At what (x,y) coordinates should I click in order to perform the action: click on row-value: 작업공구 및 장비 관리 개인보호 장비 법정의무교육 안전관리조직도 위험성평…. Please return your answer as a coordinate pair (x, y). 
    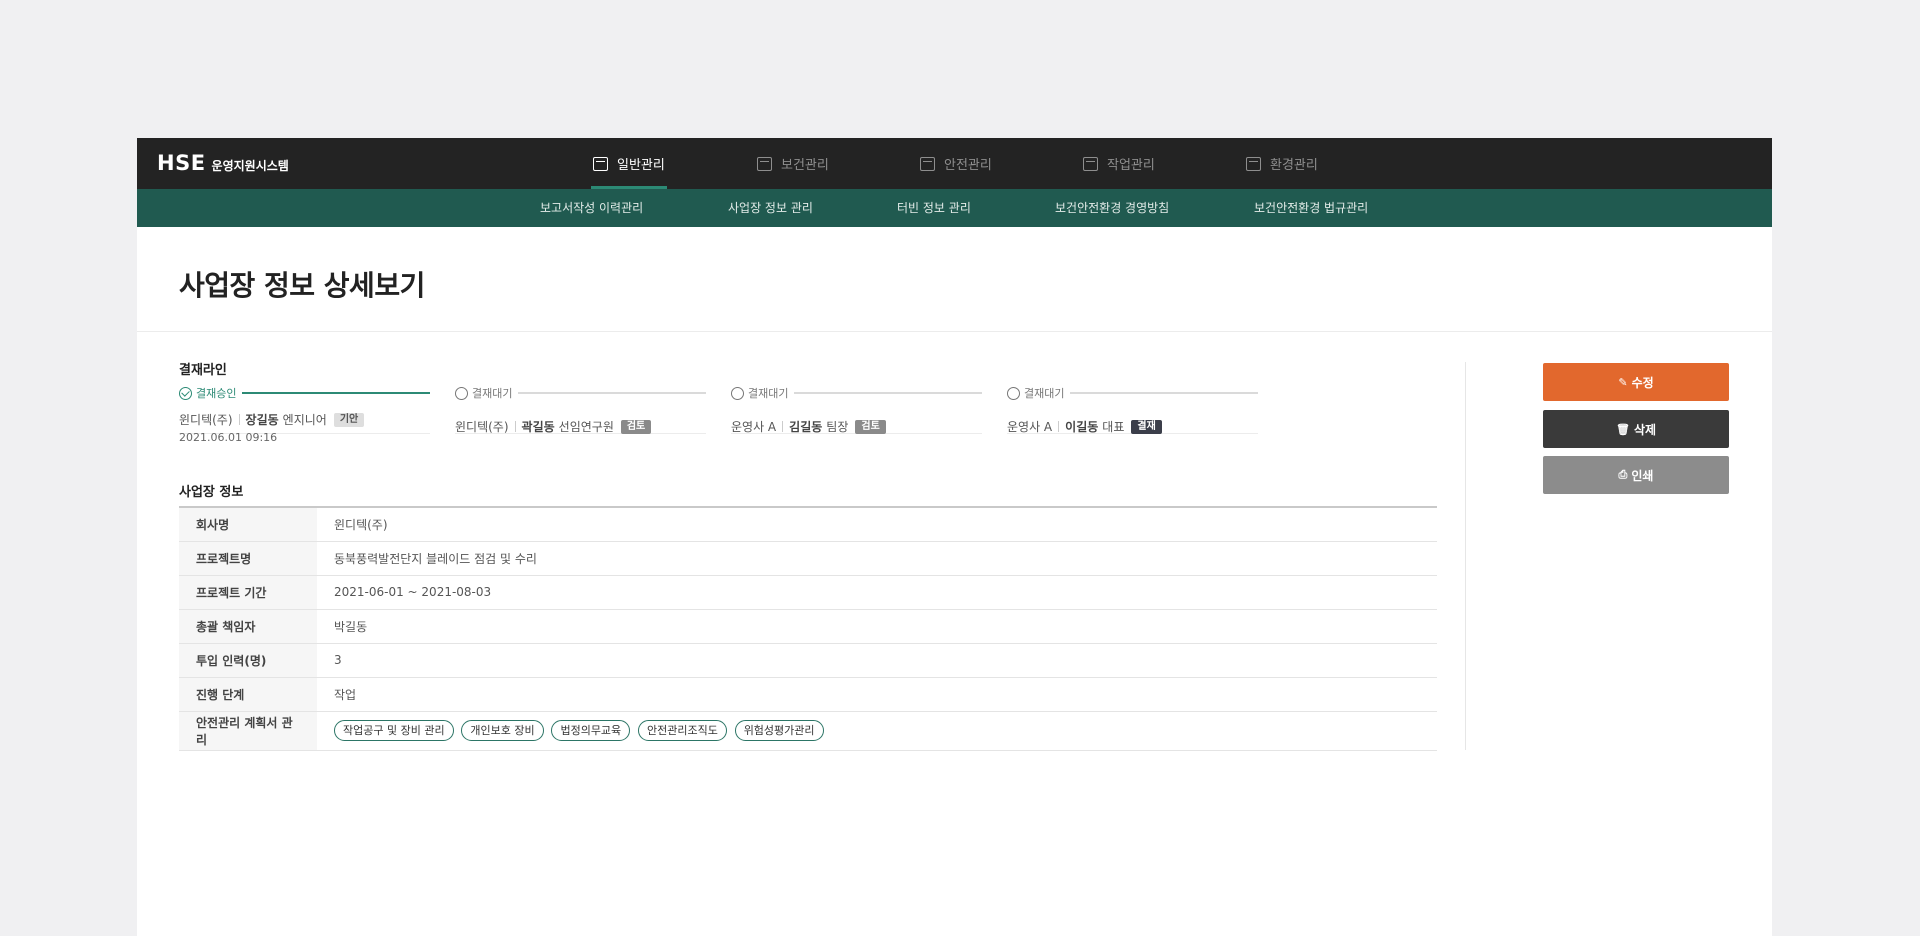
    Looking at the image, I should click on (877, 731).